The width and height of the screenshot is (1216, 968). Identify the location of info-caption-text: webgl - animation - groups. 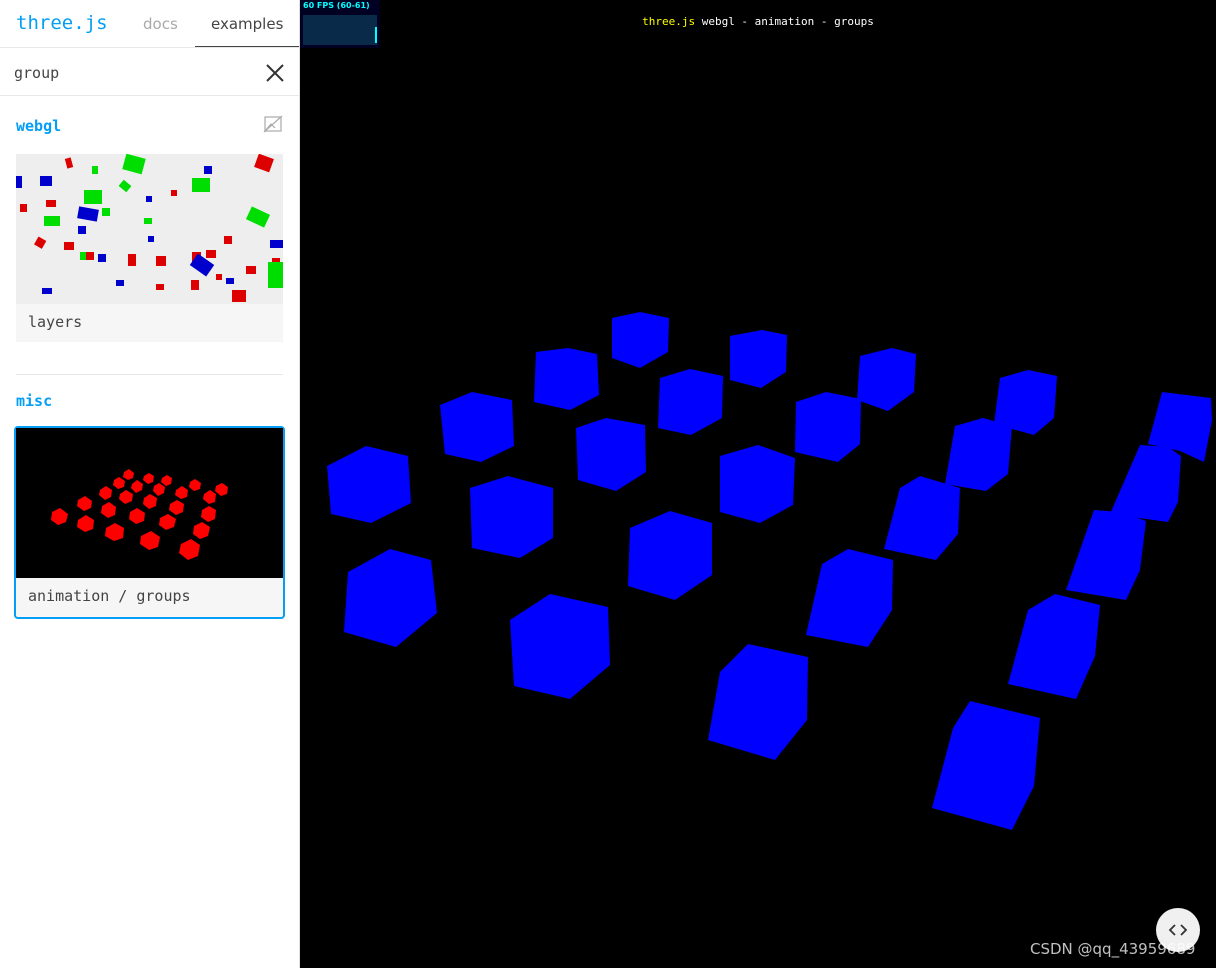
(784, 21).